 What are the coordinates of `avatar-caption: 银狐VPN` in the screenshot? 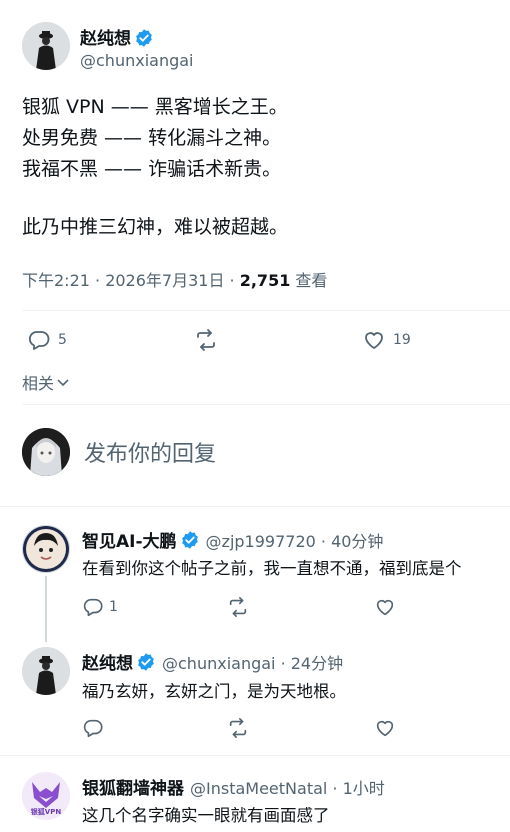 It's located at (46, 812).